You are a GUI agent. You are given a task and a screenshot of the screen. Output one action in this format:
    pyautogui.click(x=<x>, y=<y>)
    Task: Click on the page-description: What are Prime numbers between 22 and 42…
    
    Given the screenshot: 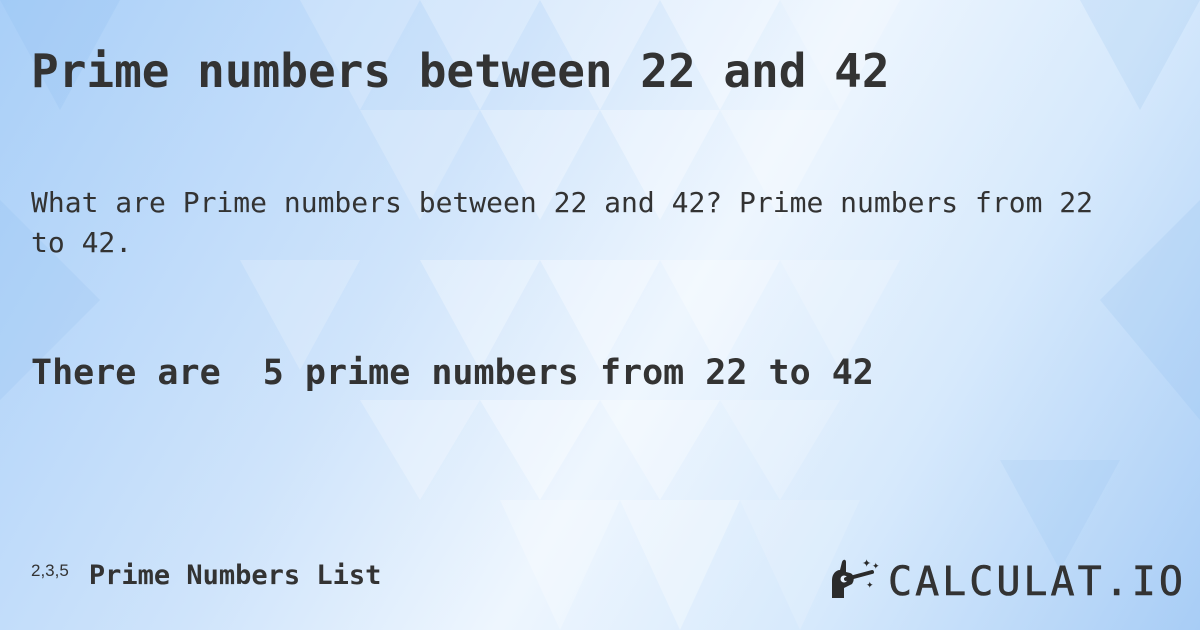 What is the action you would take?
    pyautogui.click(x=562, y=222)
    